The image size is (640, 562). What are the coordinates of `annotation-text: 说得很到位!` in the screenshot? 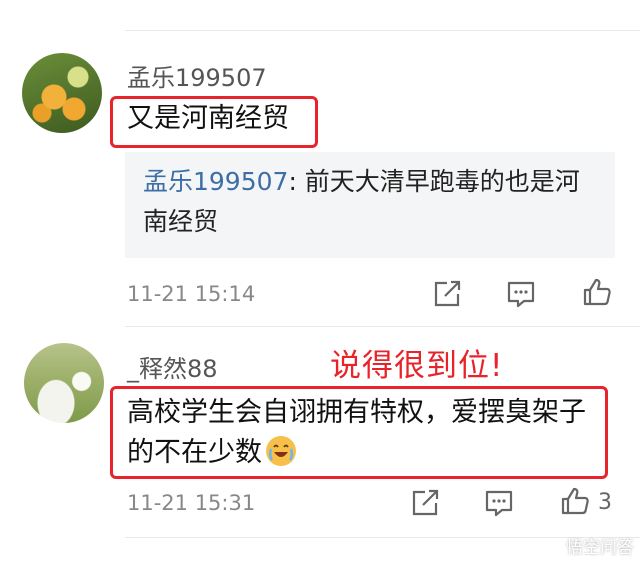 It's located at (417, 366).